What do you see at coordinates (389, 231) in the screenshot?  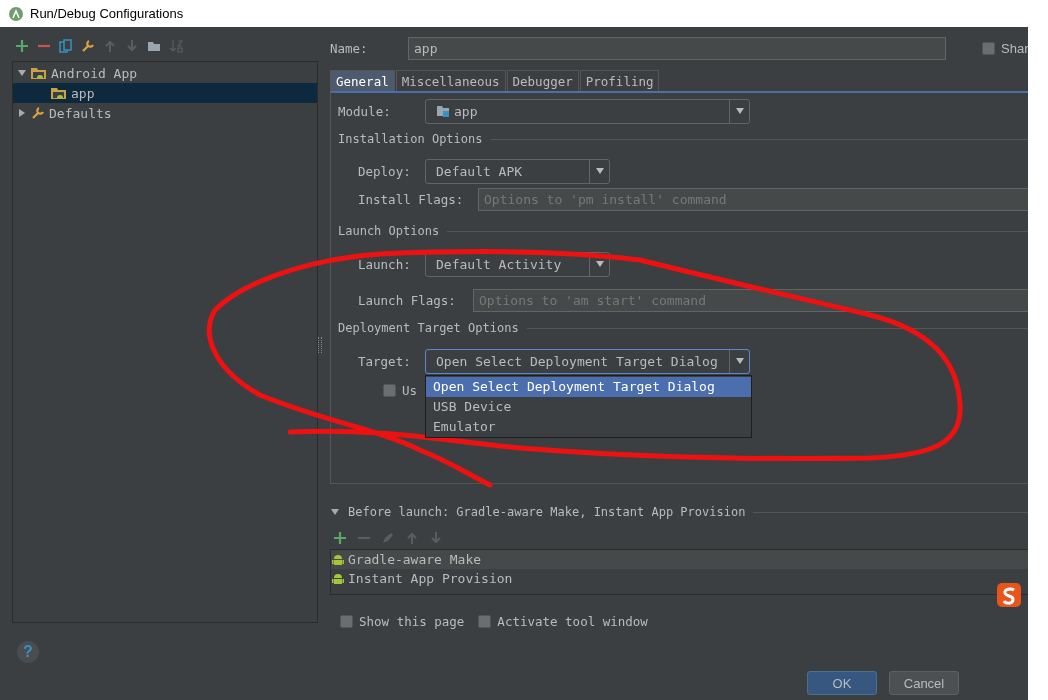 I see `section-title: Launch Options` at bounding box center [389, 231].